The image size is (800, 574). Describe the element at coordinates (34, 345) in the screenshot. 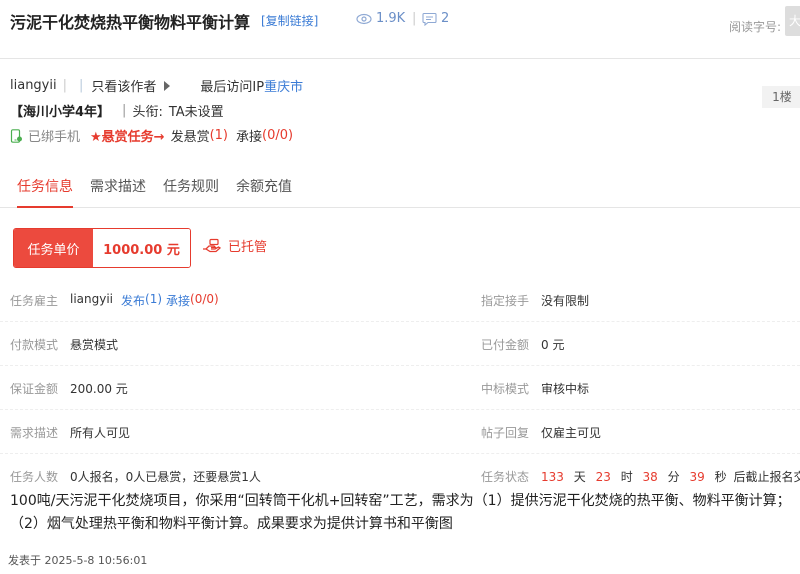

I see `pay-mode-label: 付款模式` at that location.